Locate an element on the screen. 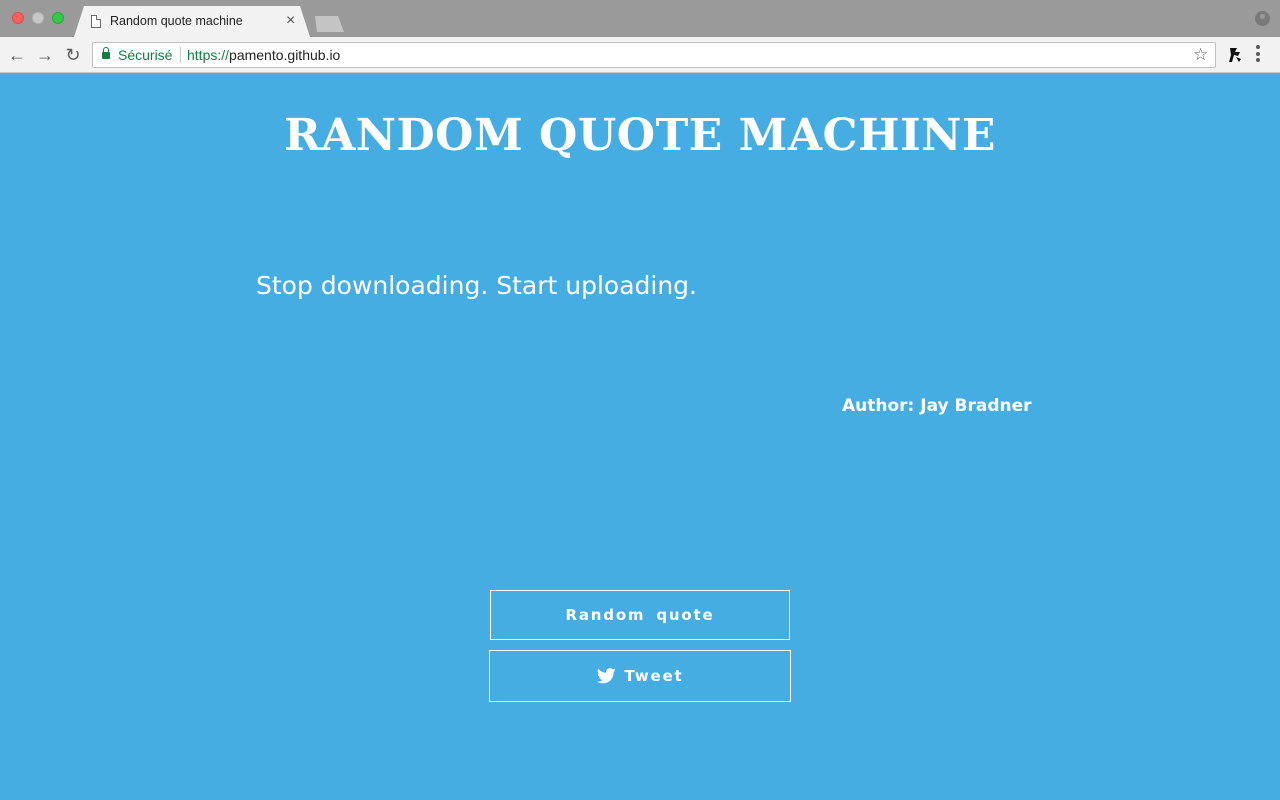  profile-icon is located at coordinates (1262, 18).